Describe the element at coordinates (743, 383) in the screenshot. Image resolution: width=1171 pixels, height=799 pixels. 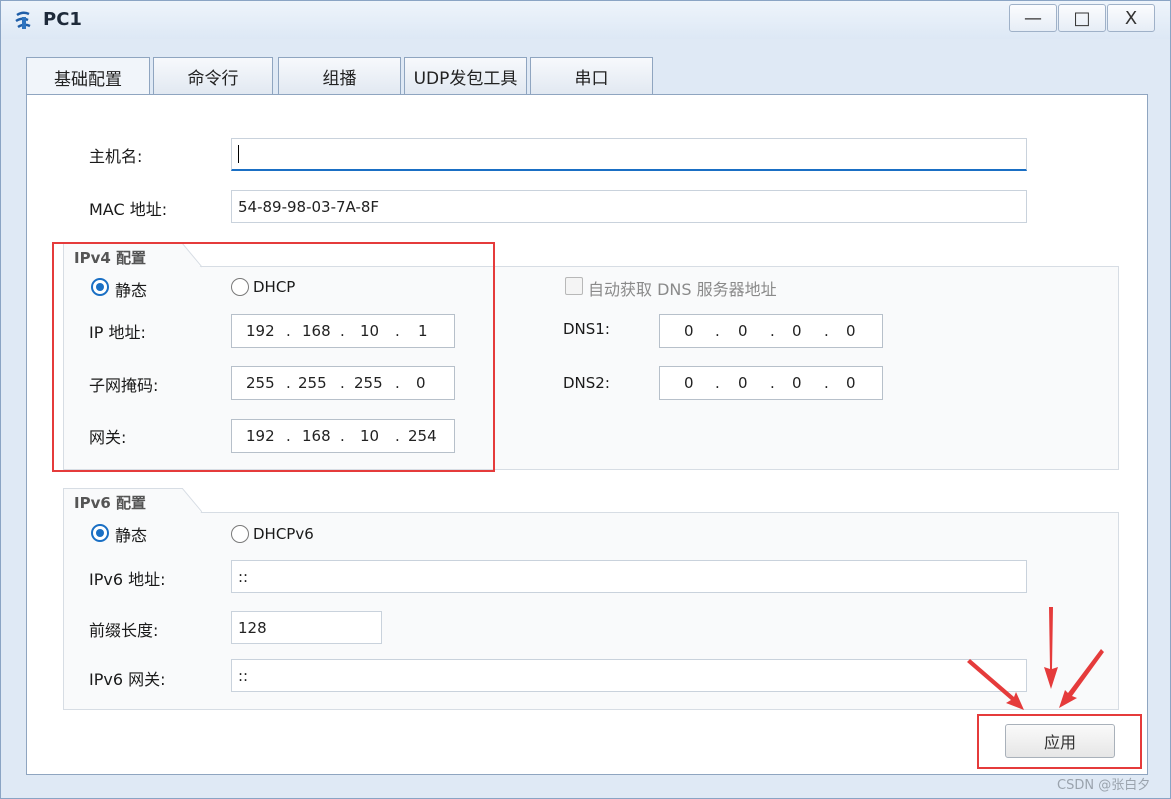
I see `dns2-octet-2: 0` at that location.